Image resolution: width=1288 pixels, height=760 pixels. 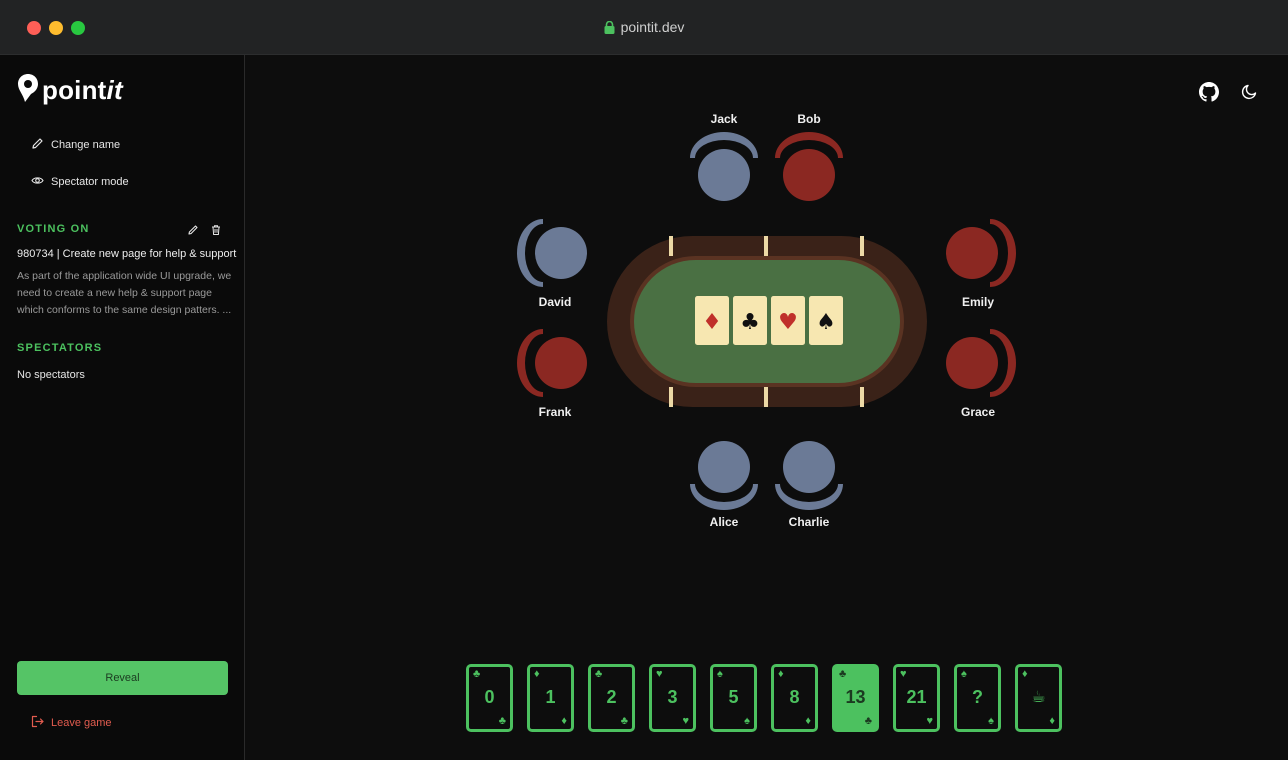 I want to click on player-name-emily: Emily, so click(x=977, y=302).